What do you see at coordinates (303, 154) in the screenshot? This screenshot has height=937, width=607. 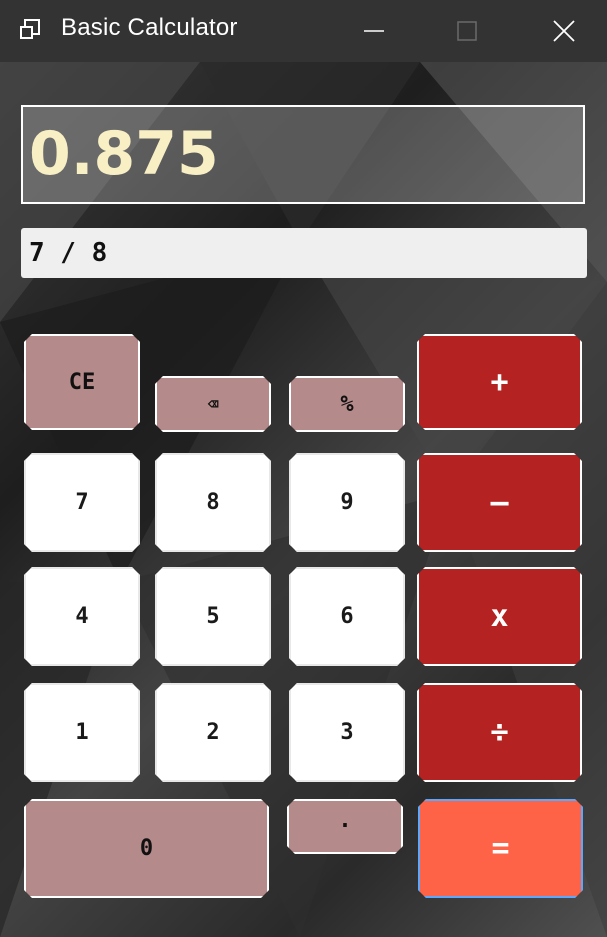 I see `result-display: 0.875` at bounding box center [303, 154].